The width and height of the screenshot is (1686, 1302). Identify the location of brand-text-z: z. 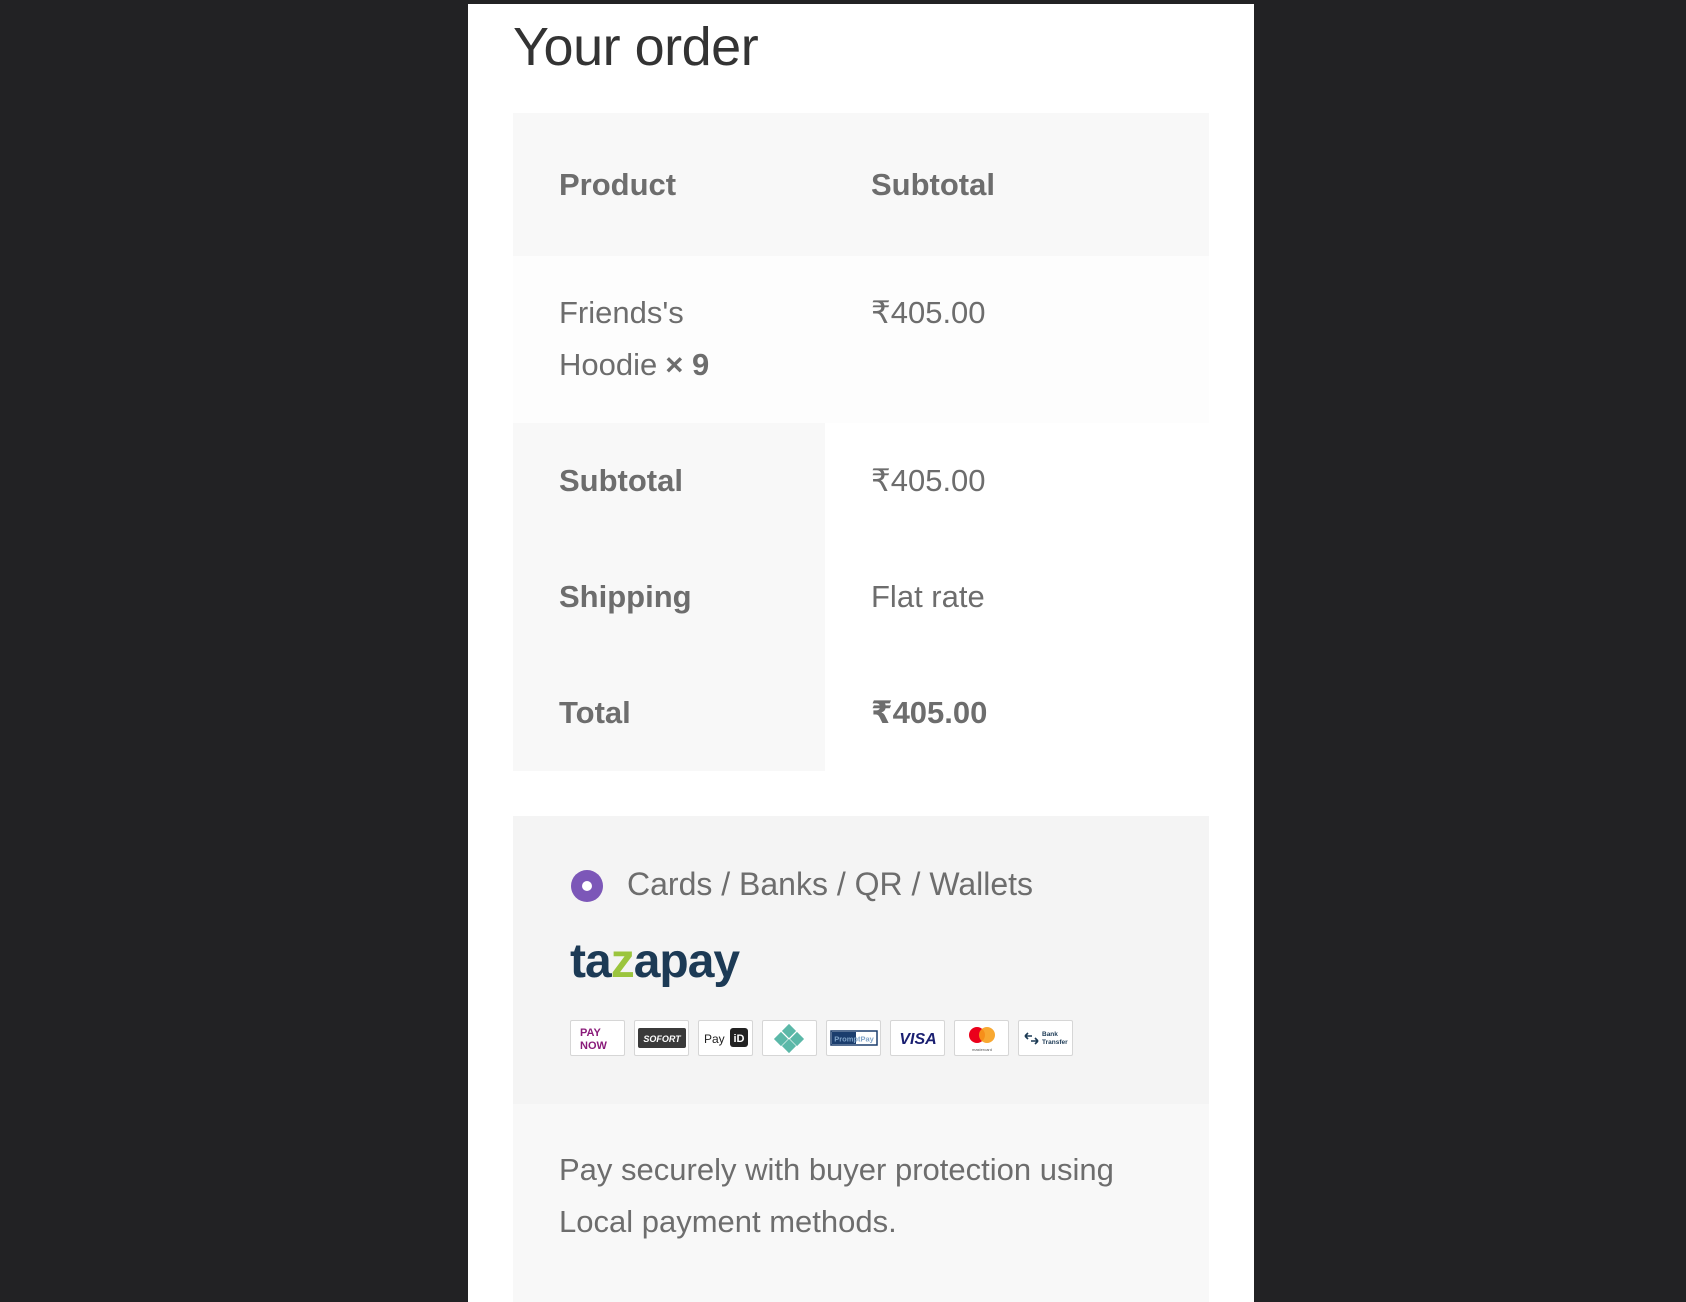
(622, 961).